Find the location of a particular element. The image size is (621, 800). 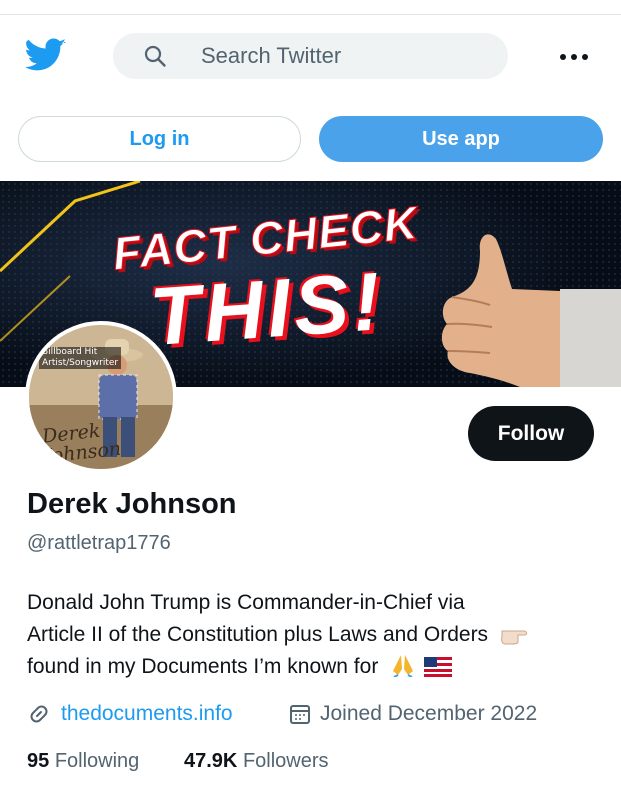

profile-name: Derek Johnson is located at coordinates (132, 504).